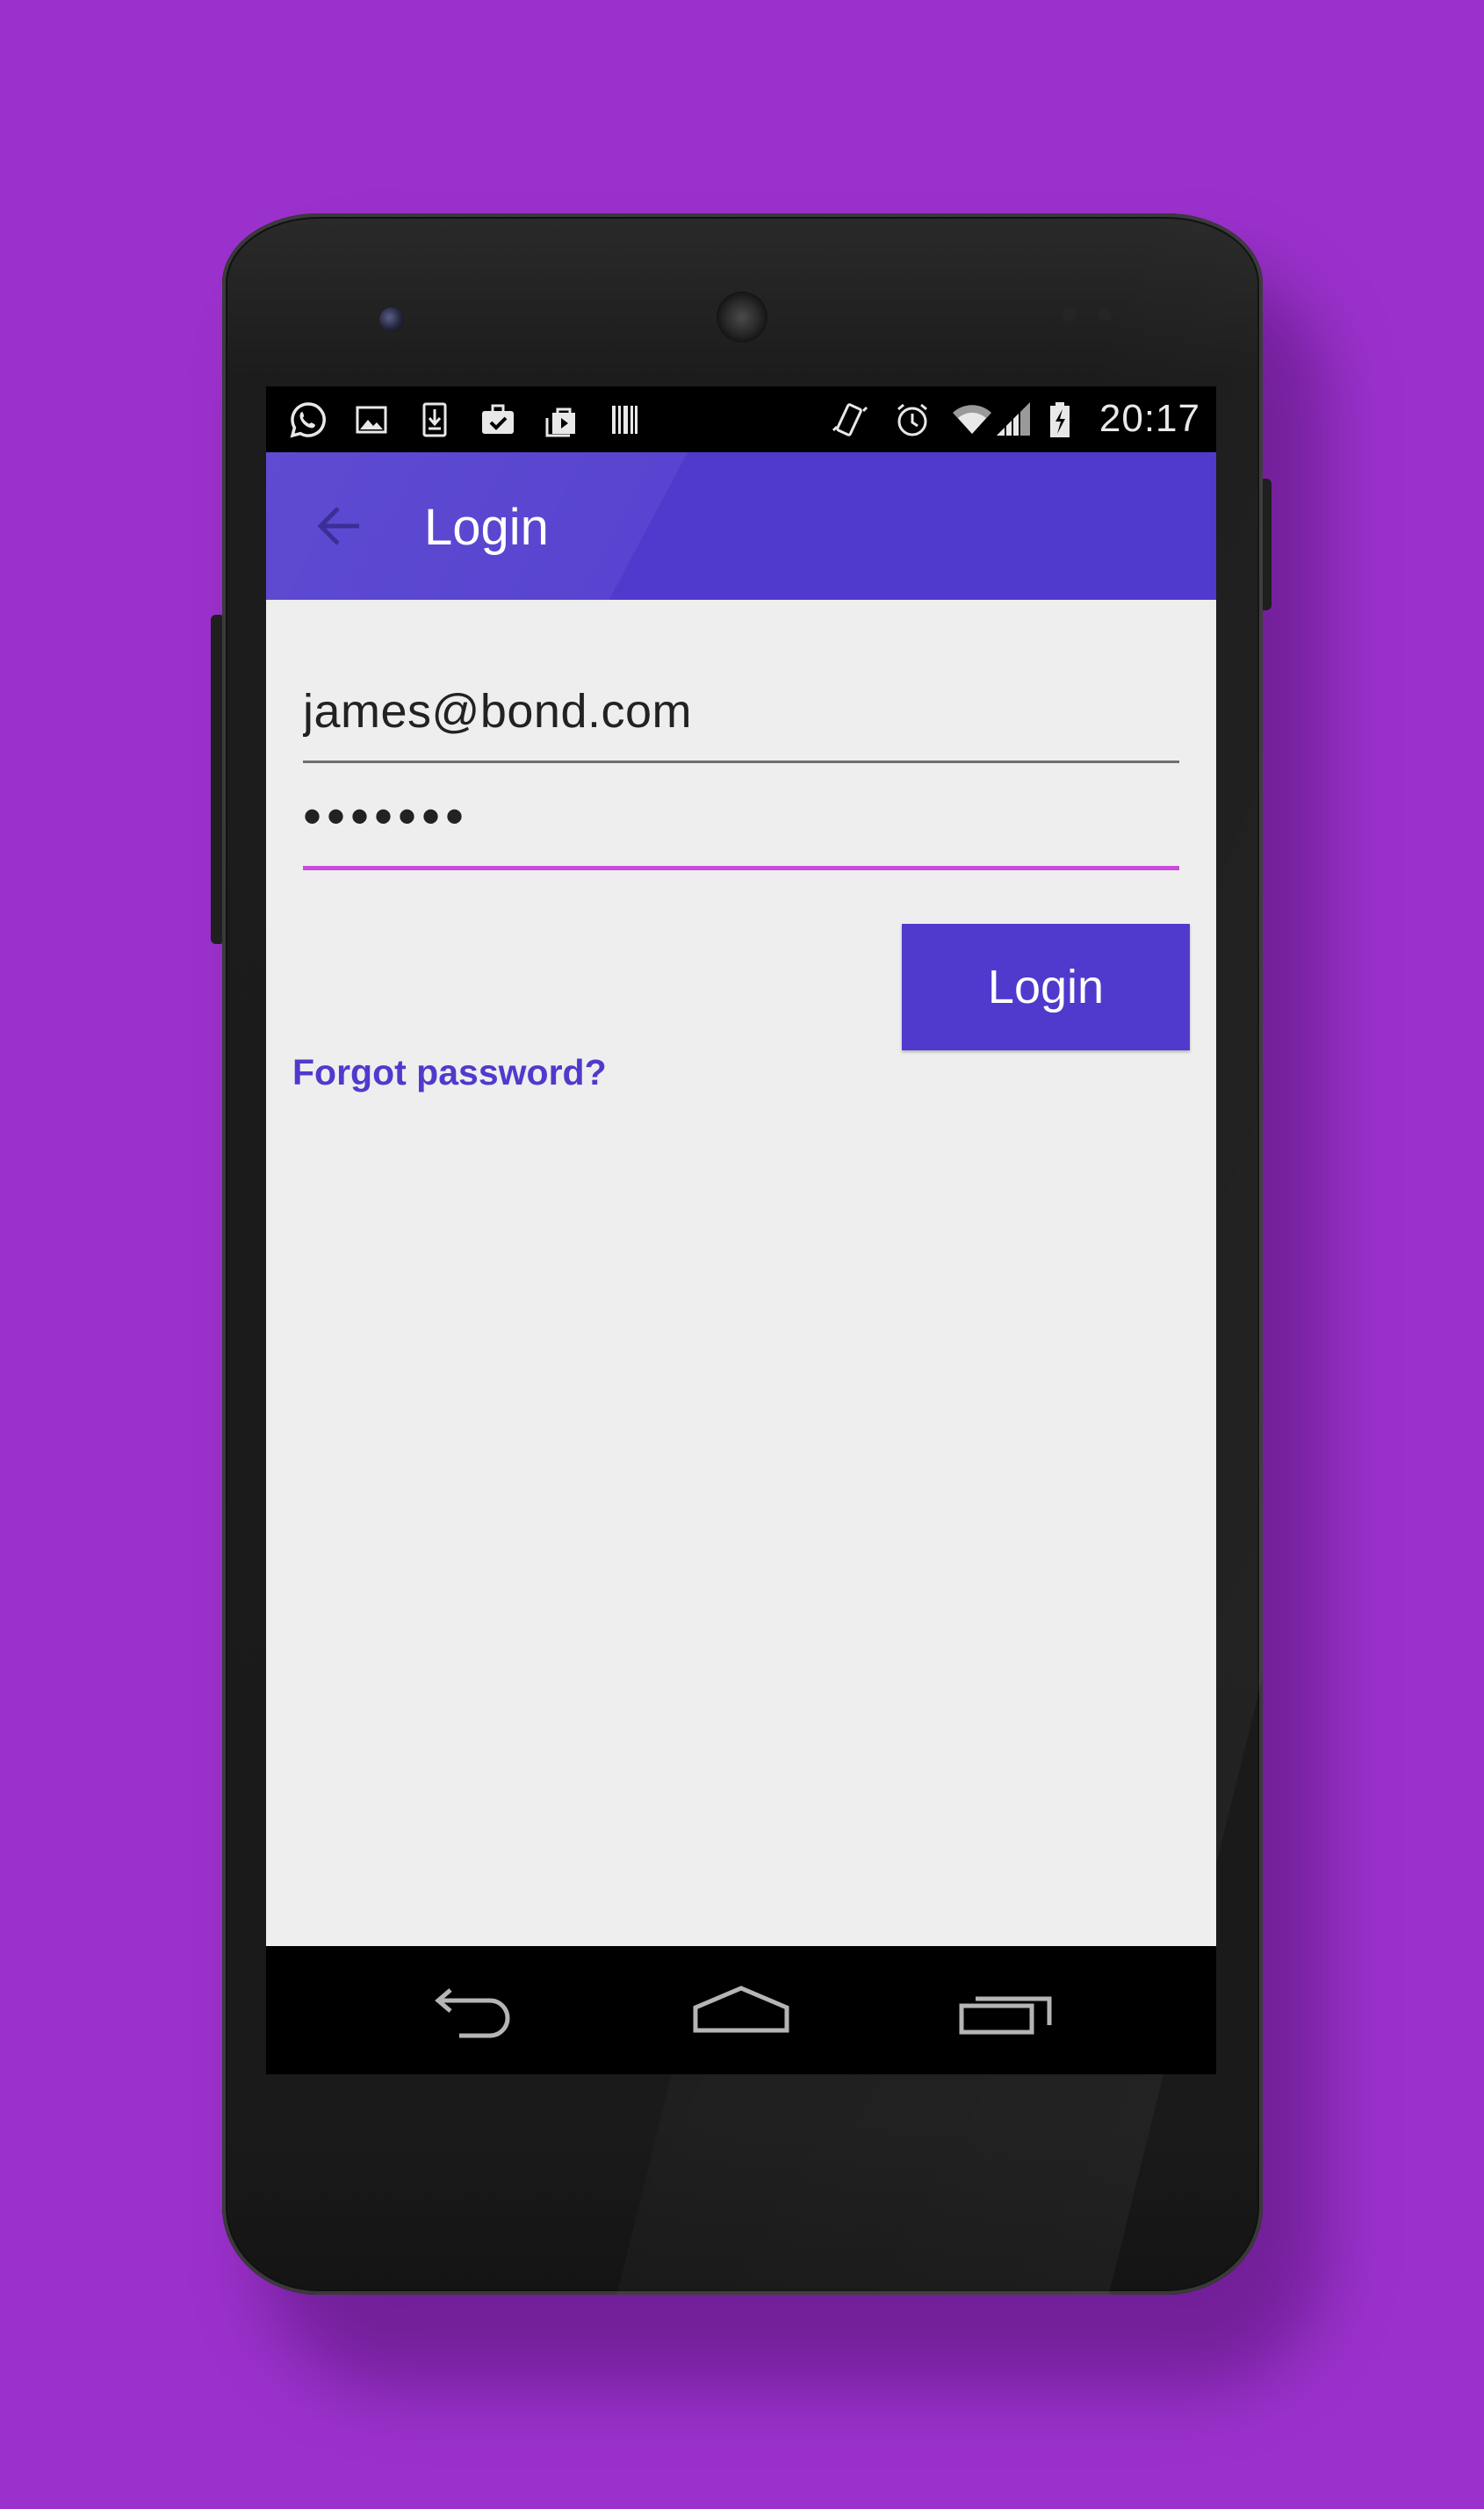  What do you see at coordinates (742, 317) in the screenshot?
I see `earpiece-speaker` at bounding box center [742, 317].